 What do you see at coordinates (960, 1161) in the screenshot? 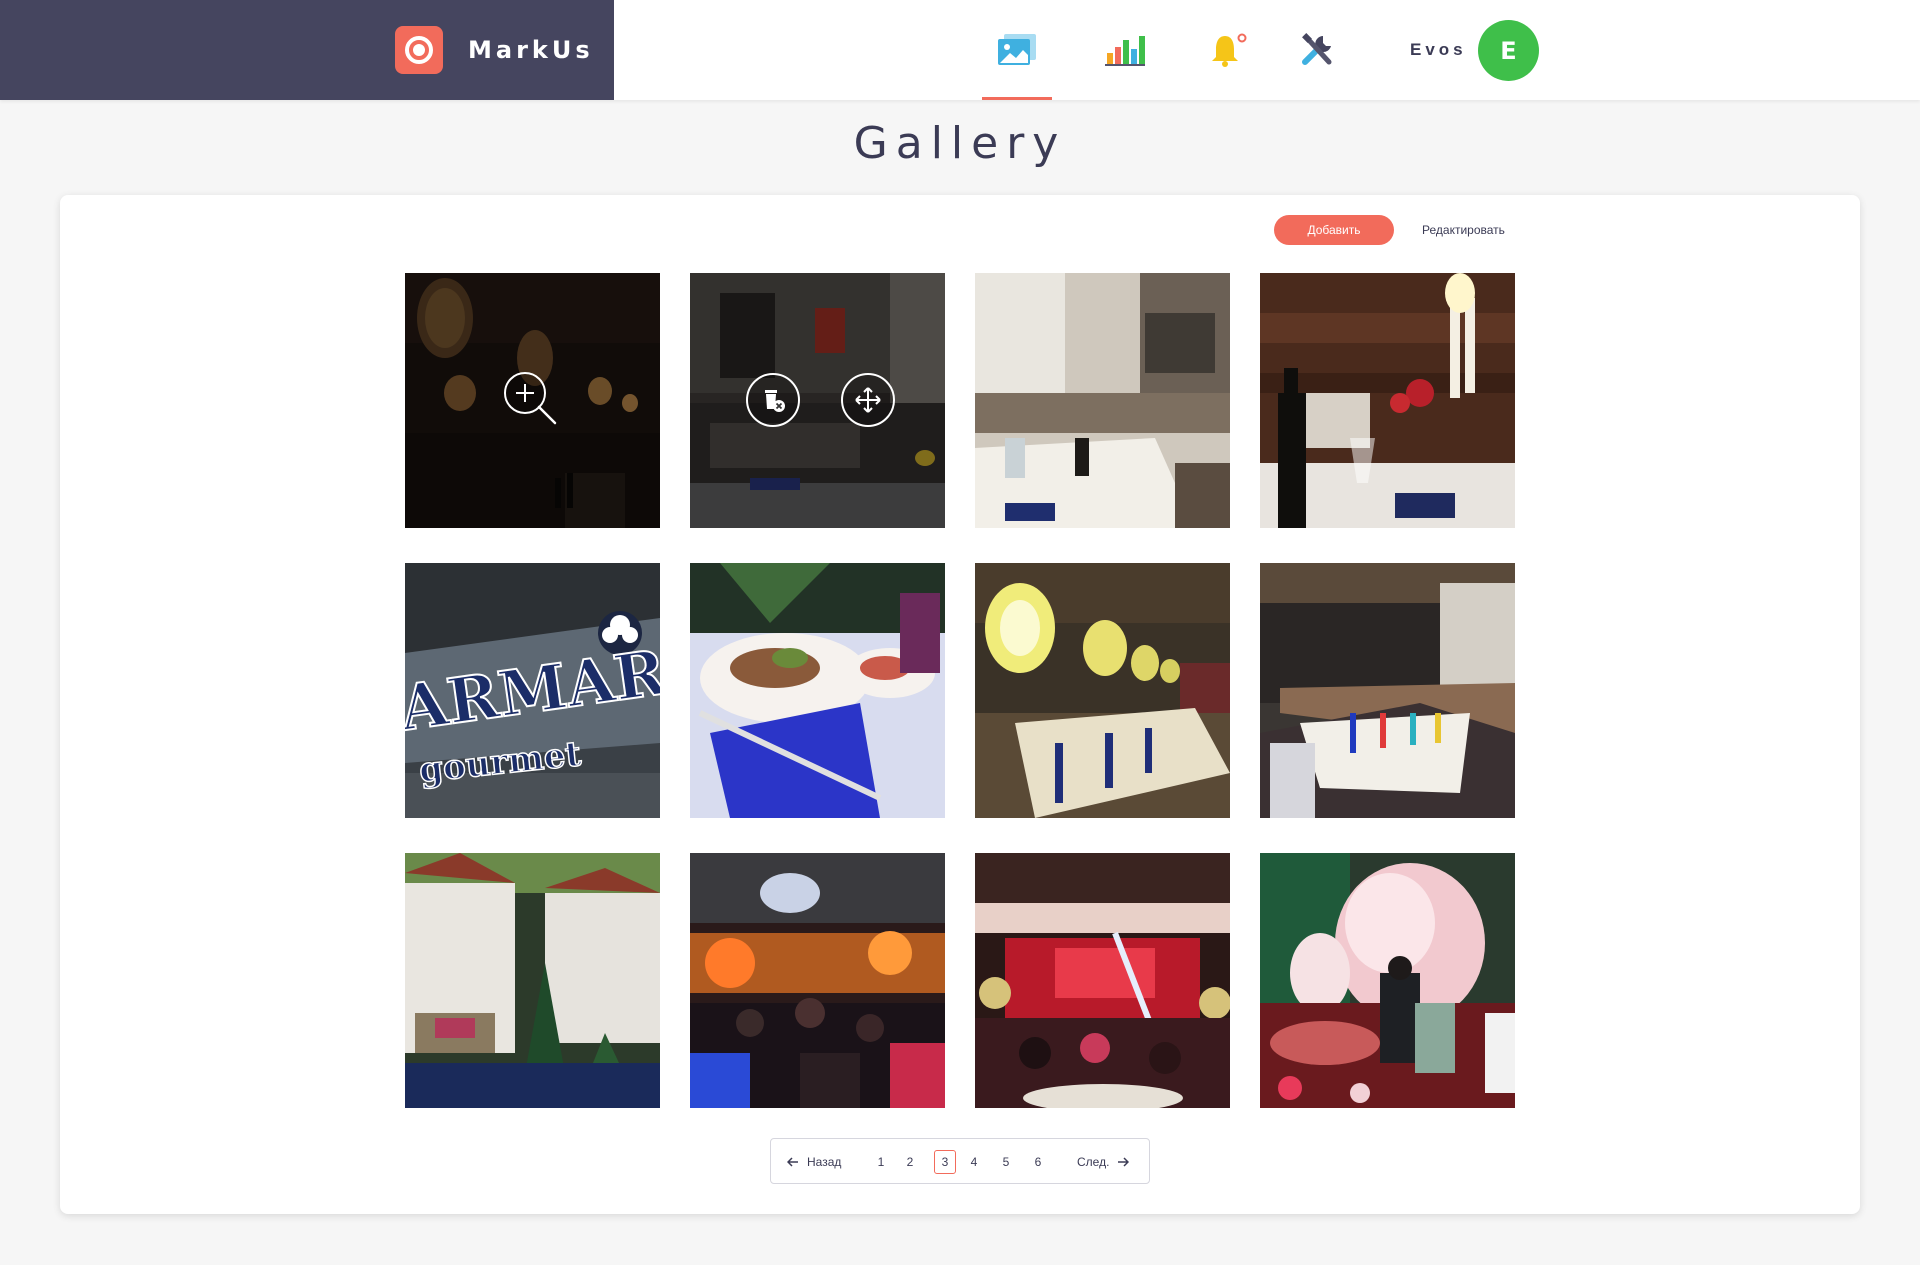
I see `pagination: Назад 1 2 3 4 5 6 След.` at bounding box center [960, 1161].